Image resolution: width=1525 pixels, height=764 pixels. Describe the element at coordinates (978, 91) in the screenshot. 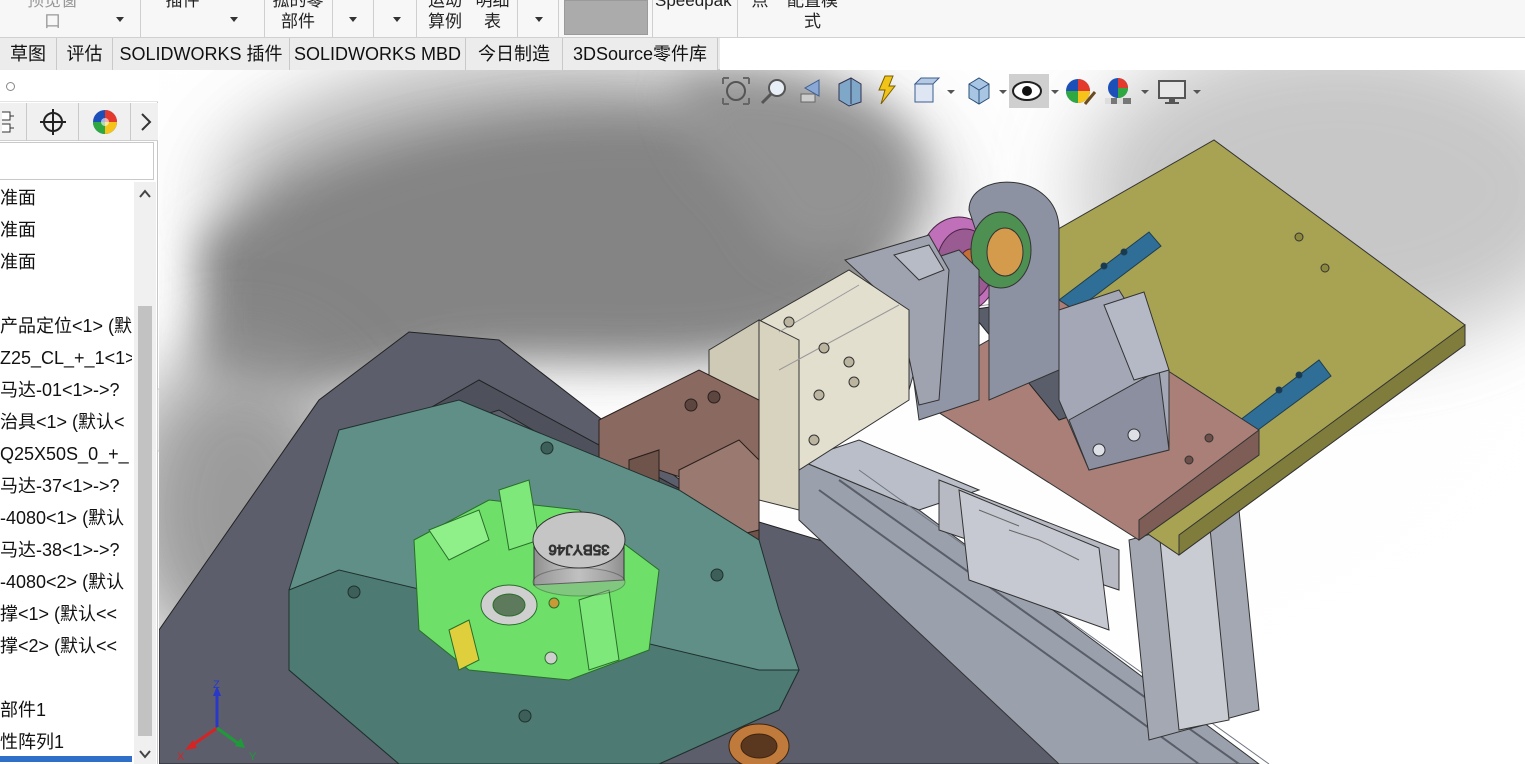

I see `display-style-icon` at that location.